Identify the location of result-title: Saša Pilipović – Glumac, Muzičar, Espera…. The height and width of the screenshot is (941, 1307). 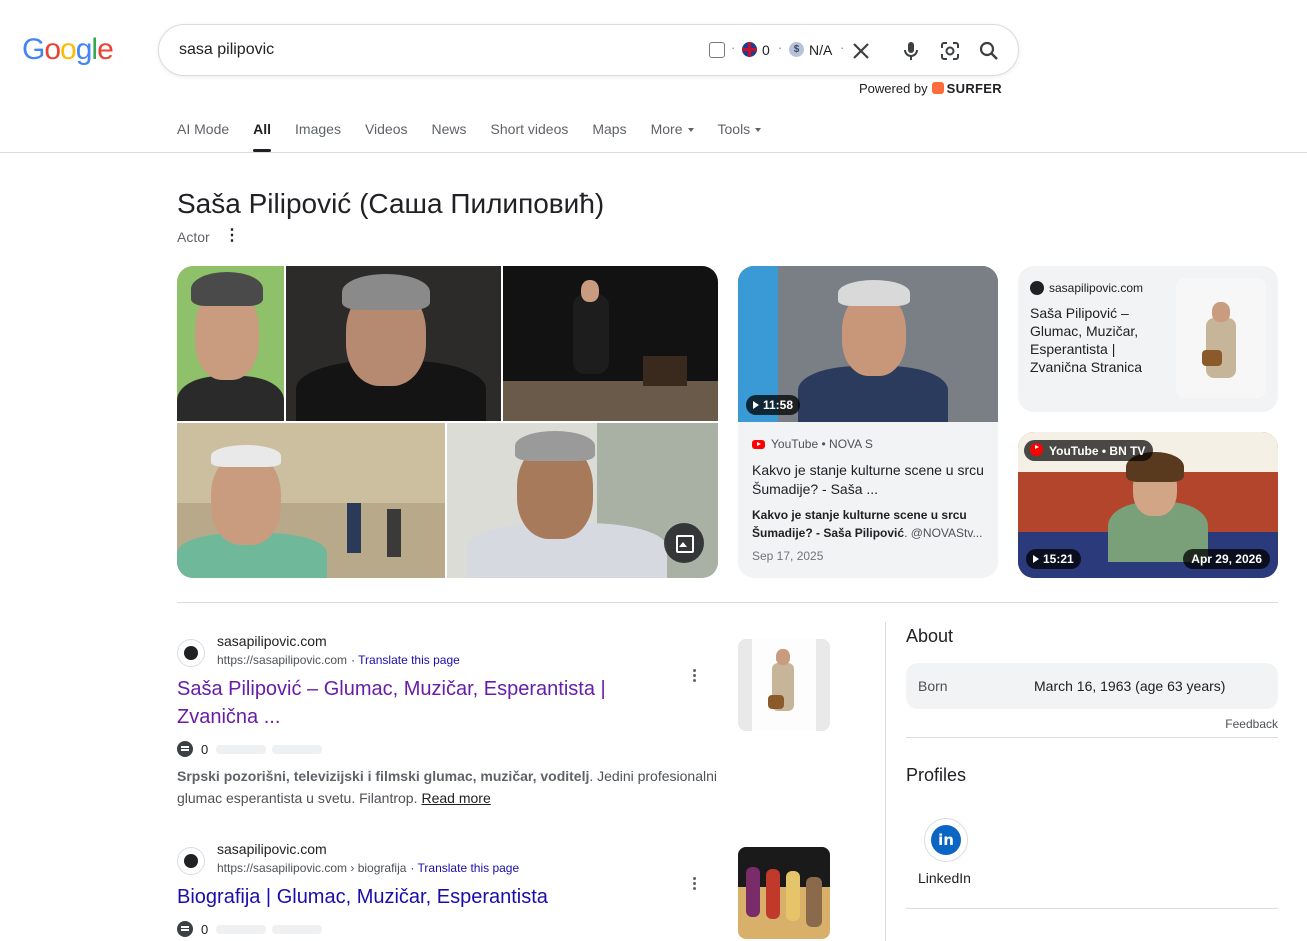
(417, 703).